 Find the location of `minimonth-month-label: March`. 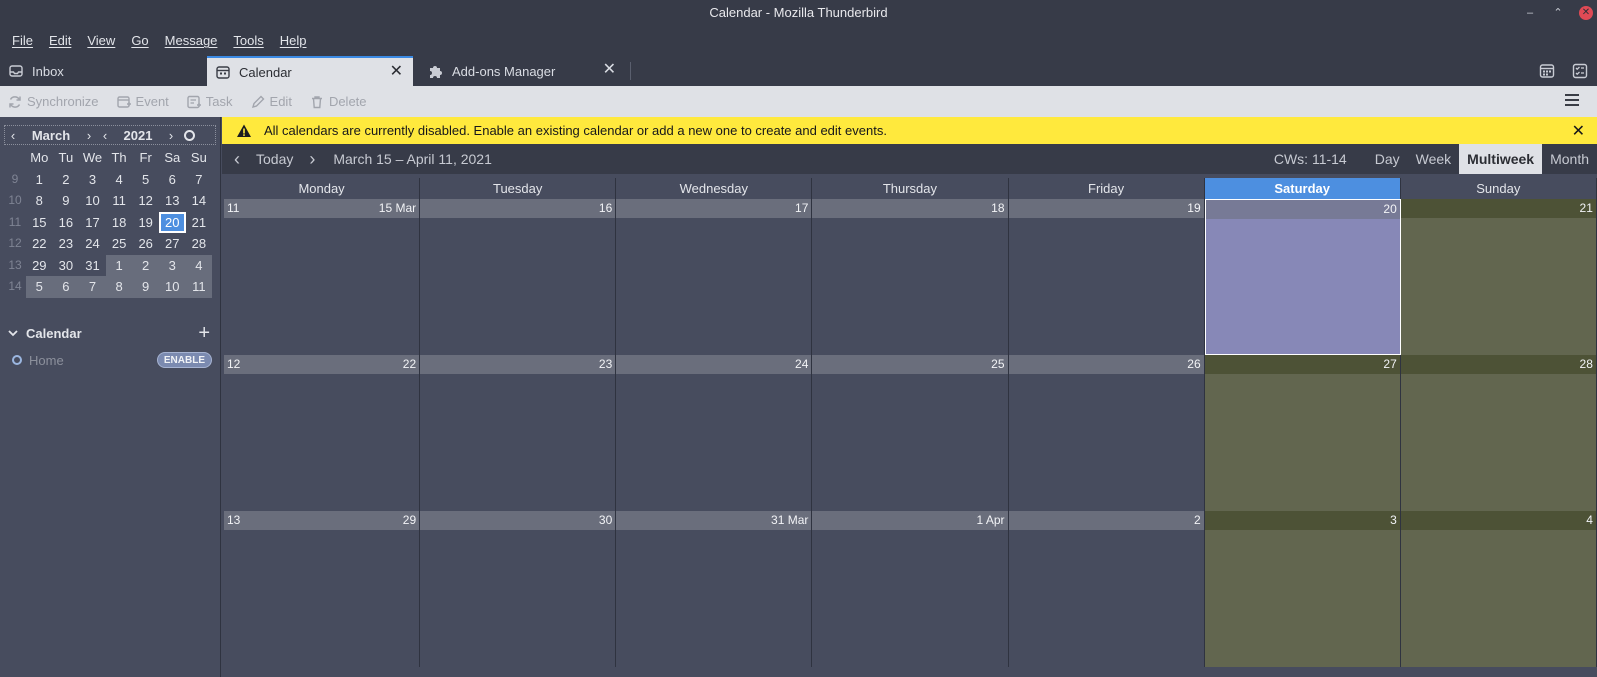

minimonth-month-label: March is located at coordinates (51, 135).